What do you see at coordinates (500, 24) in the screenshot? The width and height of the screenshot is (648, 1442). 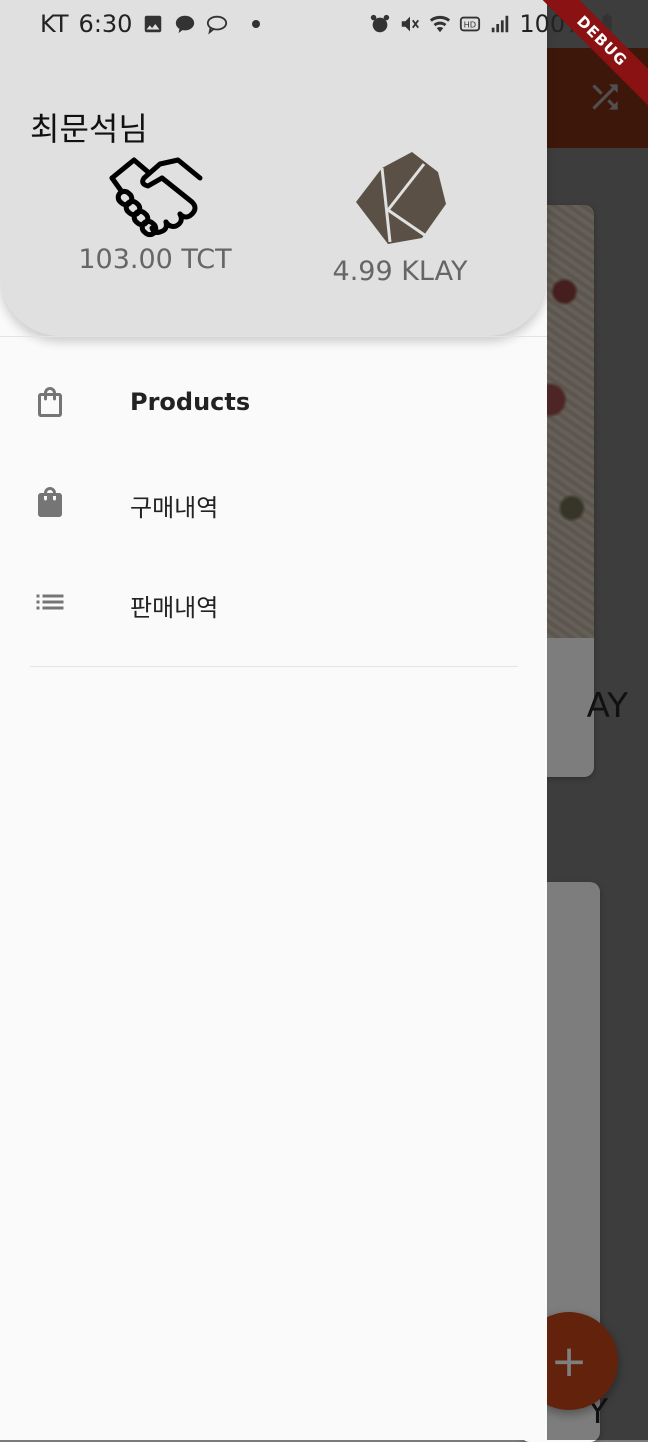 I see `signal-icon` at bounding box center [500, 24].